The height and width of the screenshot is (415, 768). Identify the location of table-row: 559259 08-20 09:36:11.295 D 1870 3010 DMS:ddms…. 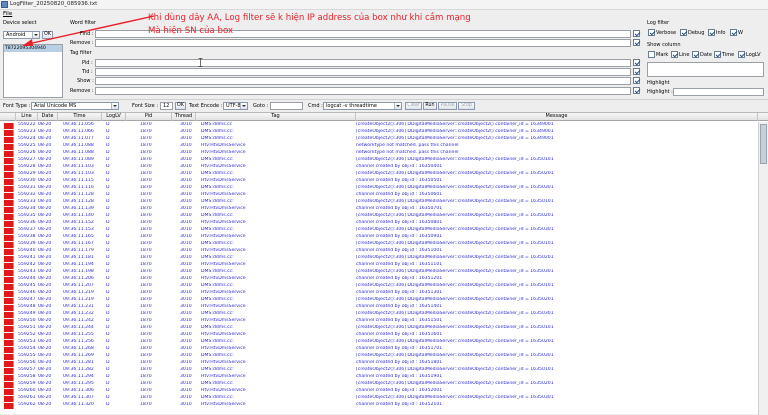
(379, 384).